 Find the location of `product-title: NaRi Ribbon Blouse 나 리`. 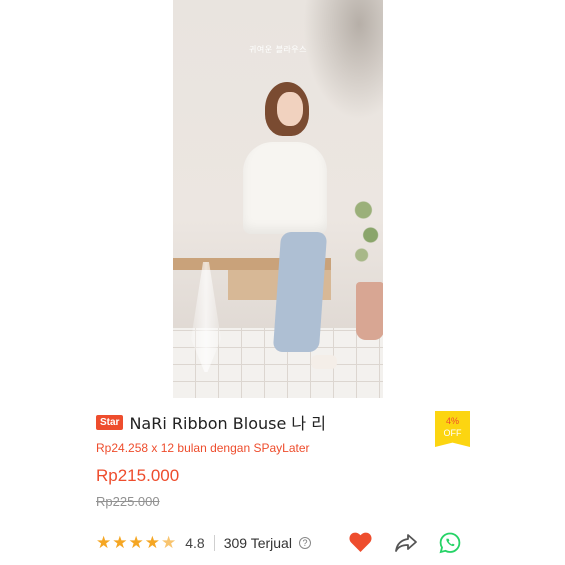

product-title: NaRi Ribbon Blouse 나 리 is located at coordinates (227, 423).